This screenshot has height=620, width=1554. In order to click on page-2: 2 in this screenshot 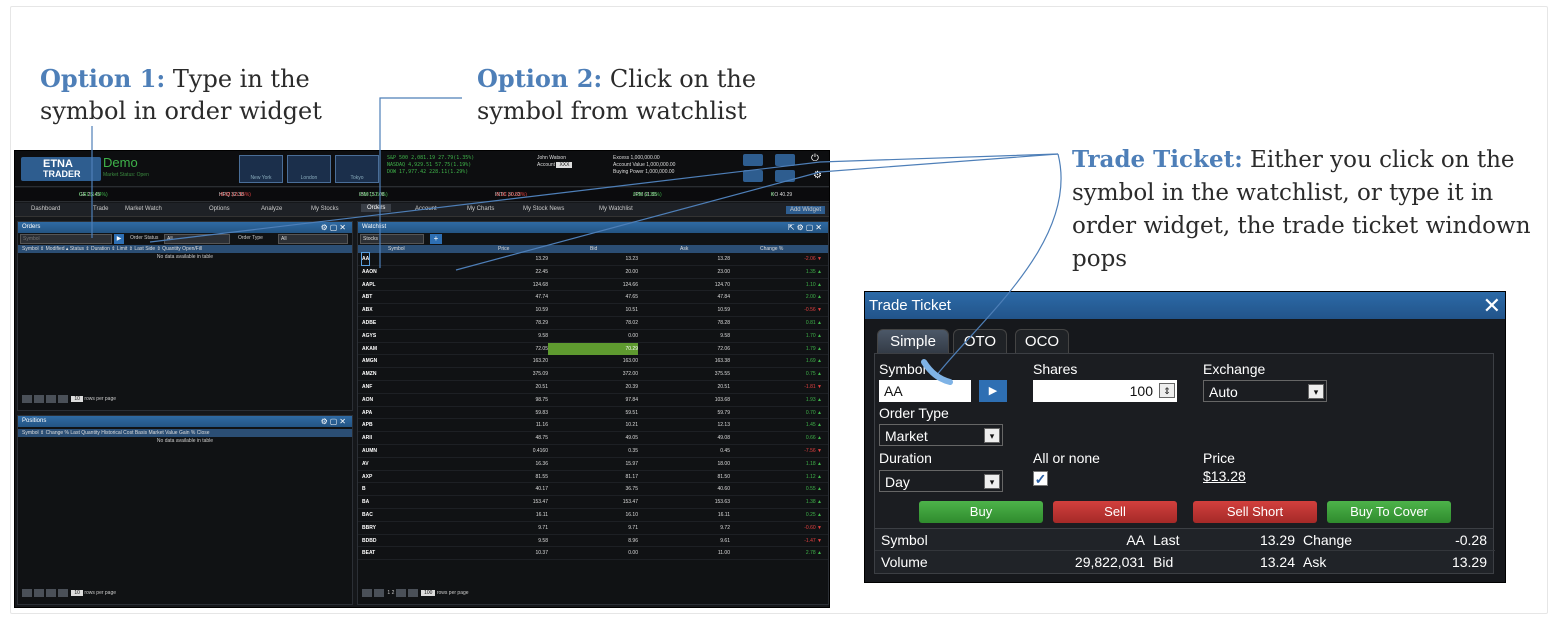, I will do `click(393, 593)`.